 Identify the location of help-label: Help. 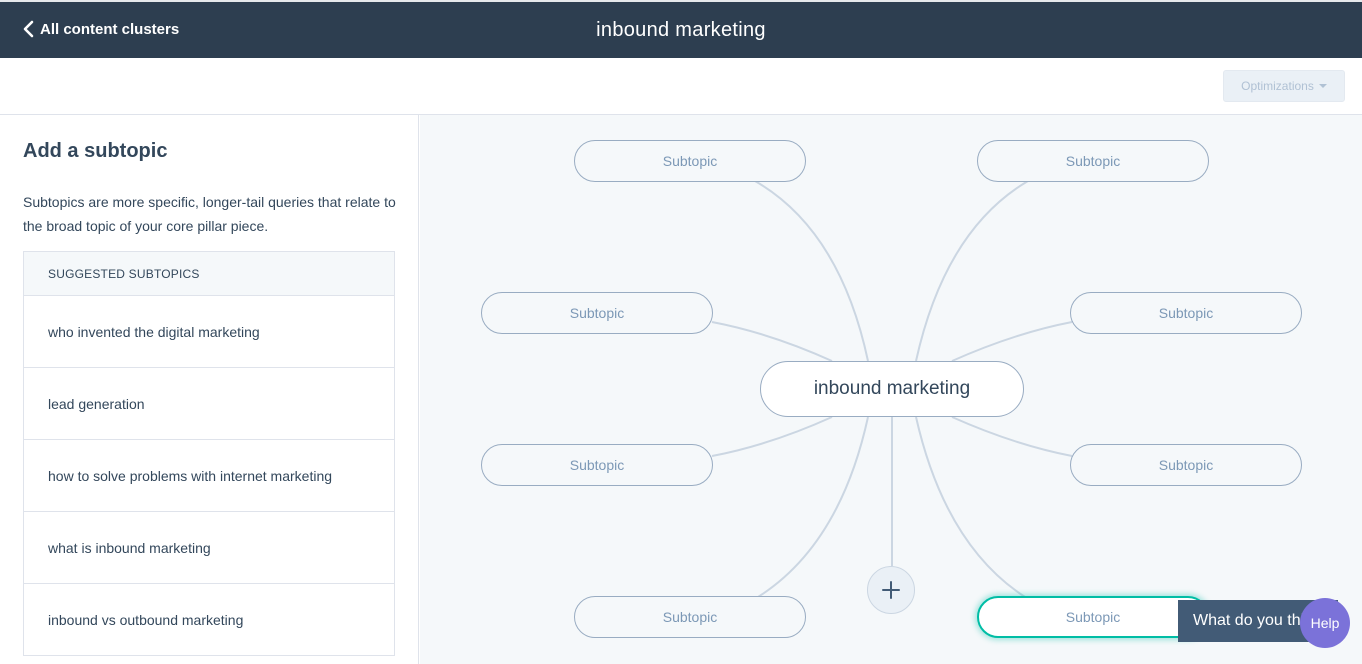
(1325, 623).